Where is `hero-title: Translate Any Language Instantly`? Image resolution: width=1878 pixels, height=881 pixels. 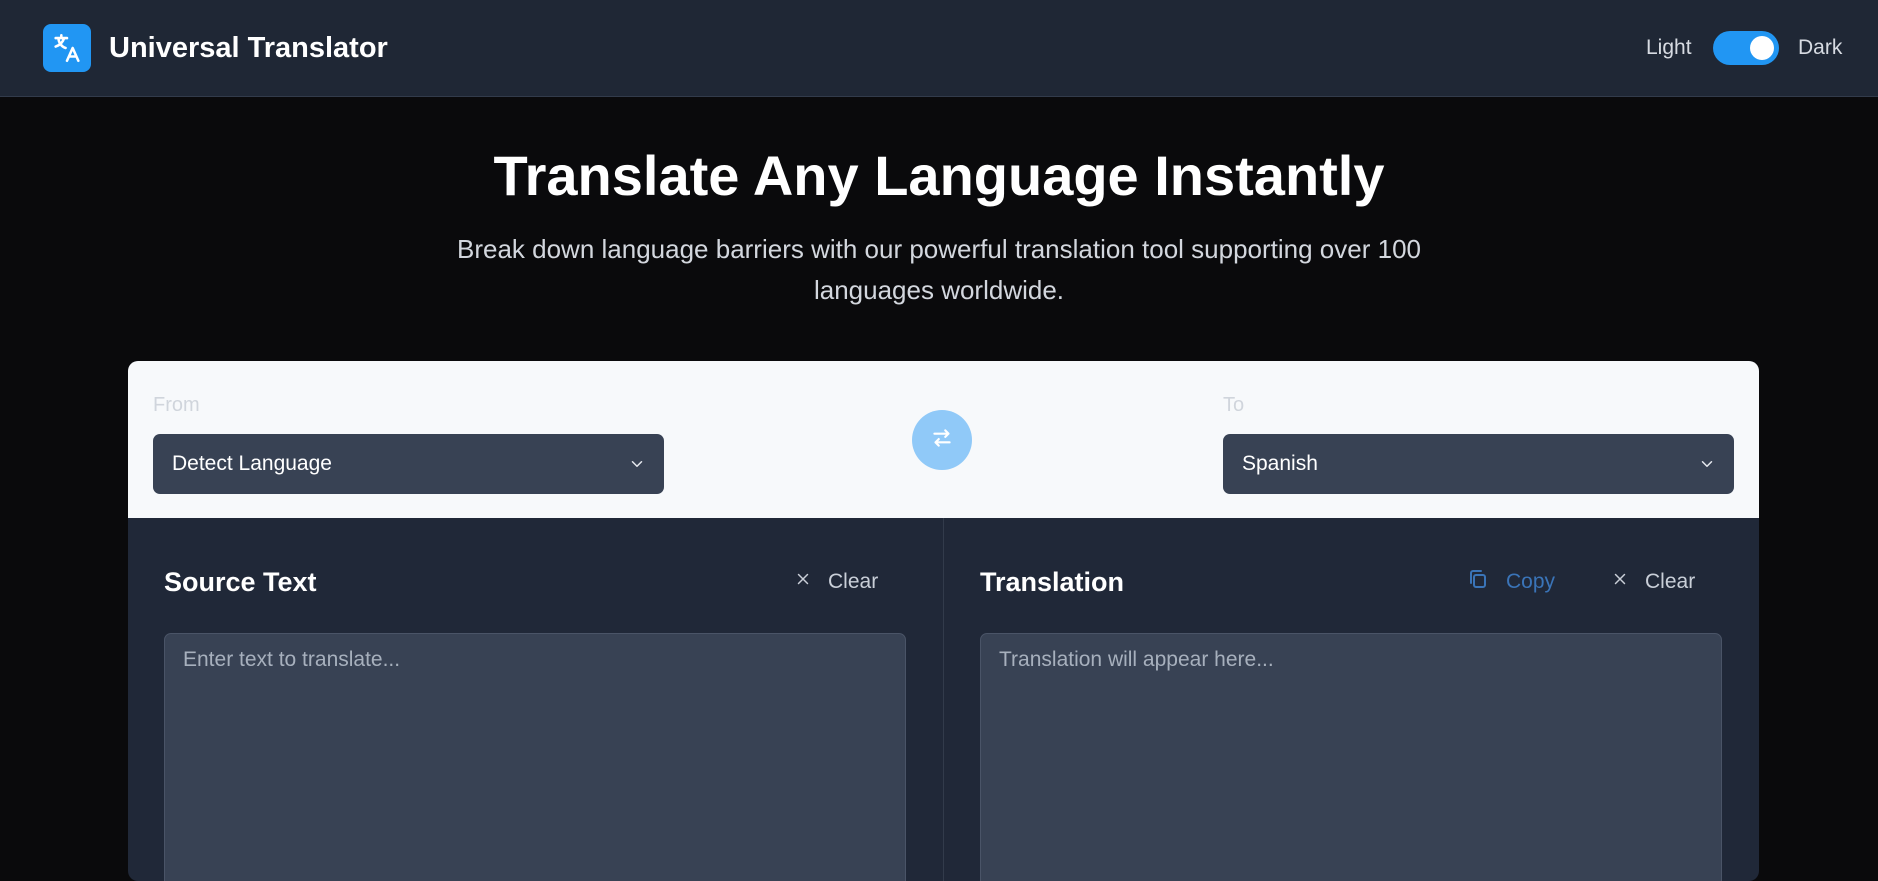
hero-title: Translate Any Language Instantly is located at coordinates (939, 175).